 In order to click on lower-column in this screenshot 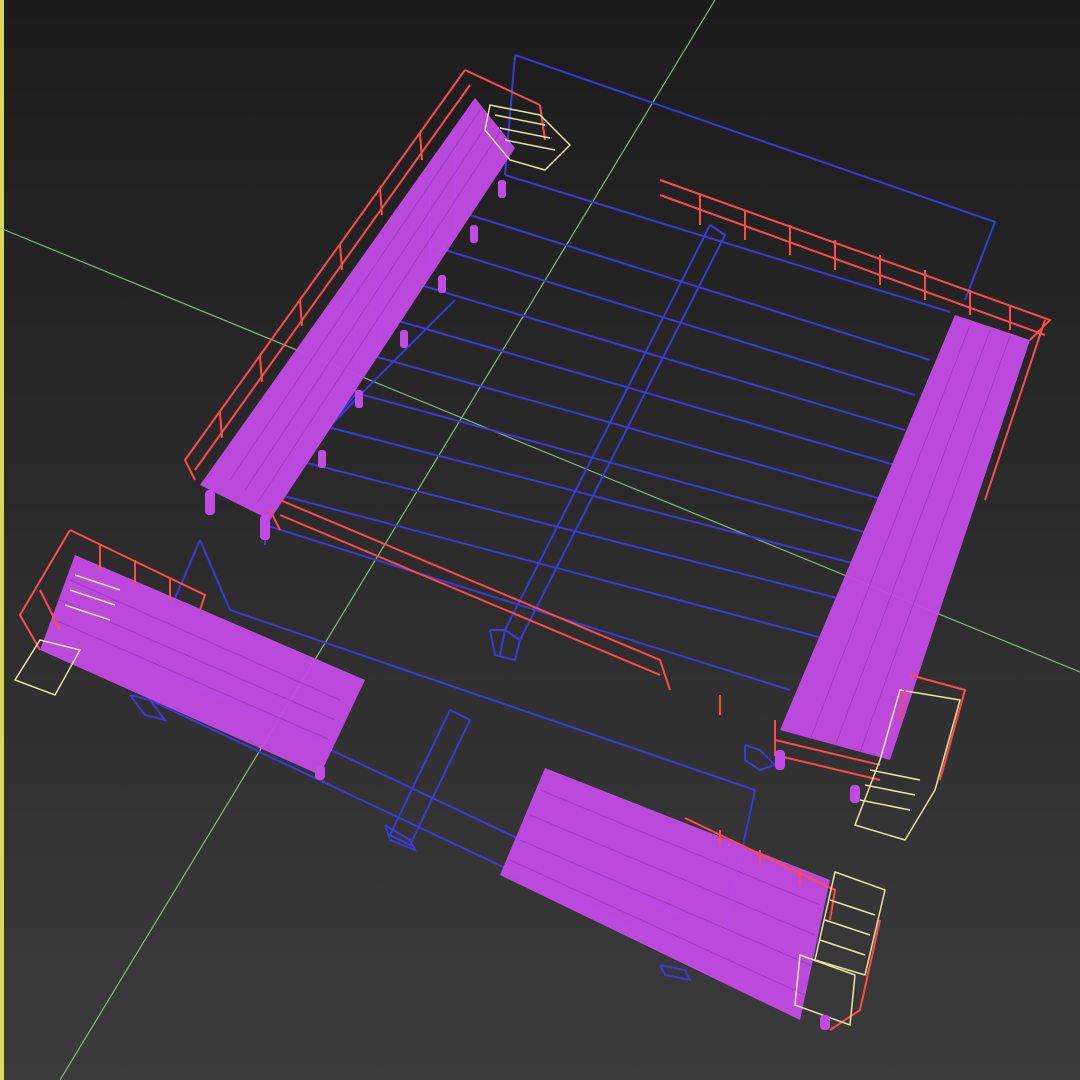, I will do `click(430, 778)`.